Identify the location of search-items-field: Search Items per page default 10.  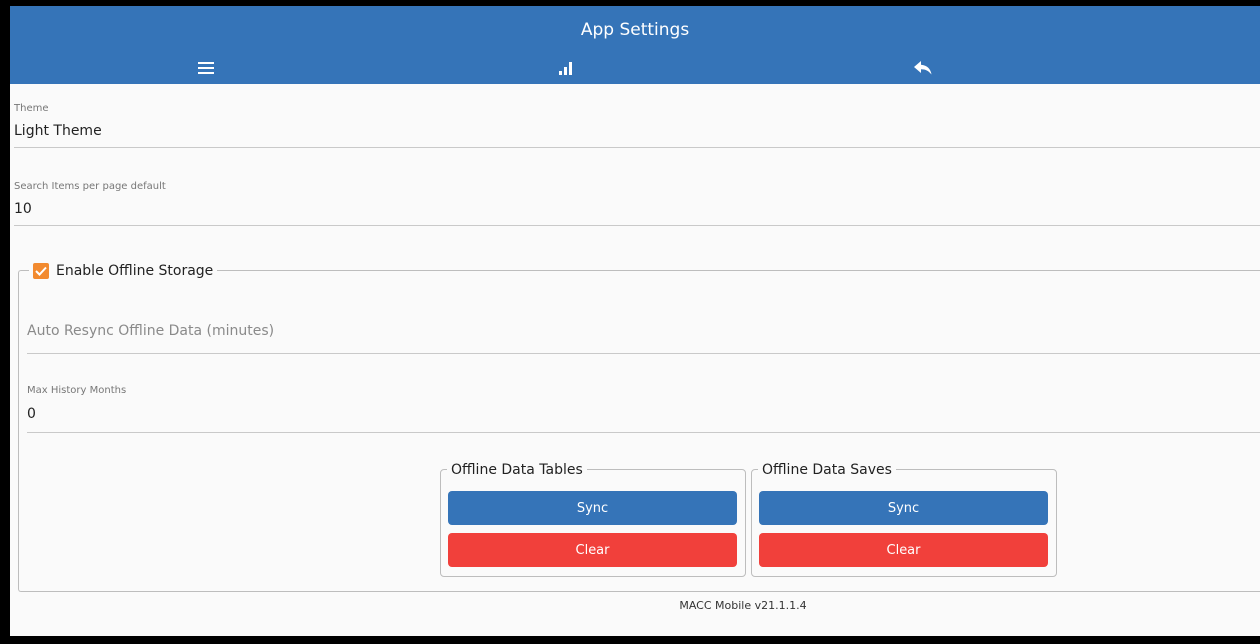
(637, 203).